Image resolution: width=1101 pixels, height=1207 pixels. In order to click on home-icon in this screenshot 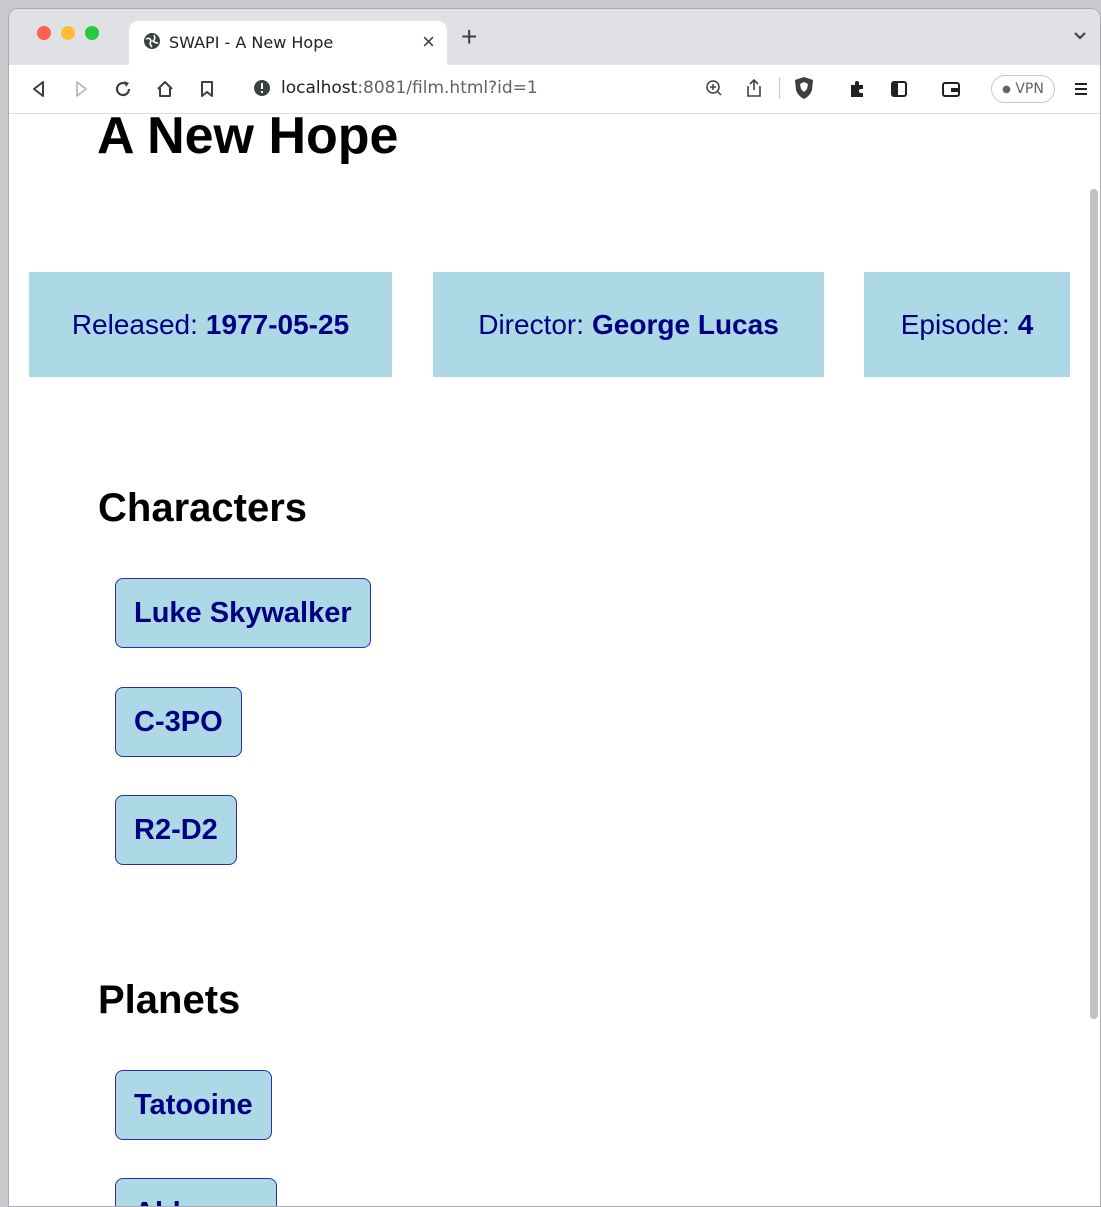, I will do `click(165, 89)`.